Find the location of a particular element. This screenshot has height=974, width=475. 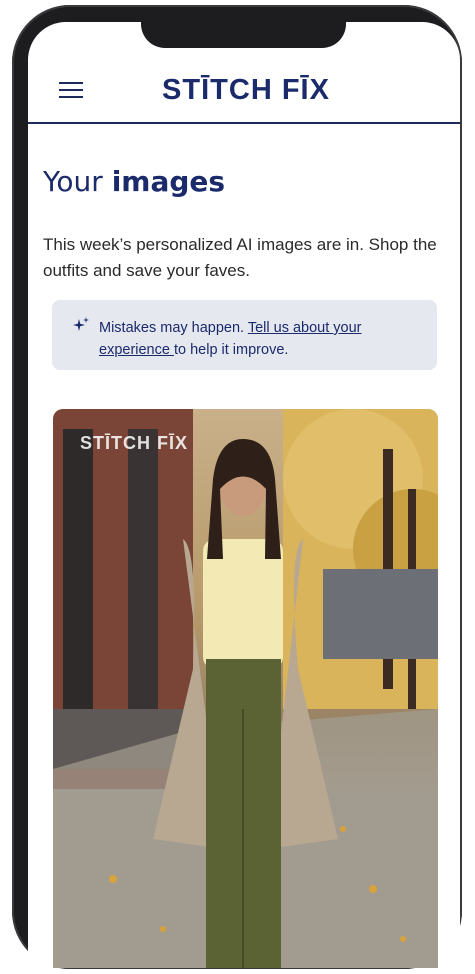

image-watermark: STĪTCH FĪX is located at coordinates (134, 443).